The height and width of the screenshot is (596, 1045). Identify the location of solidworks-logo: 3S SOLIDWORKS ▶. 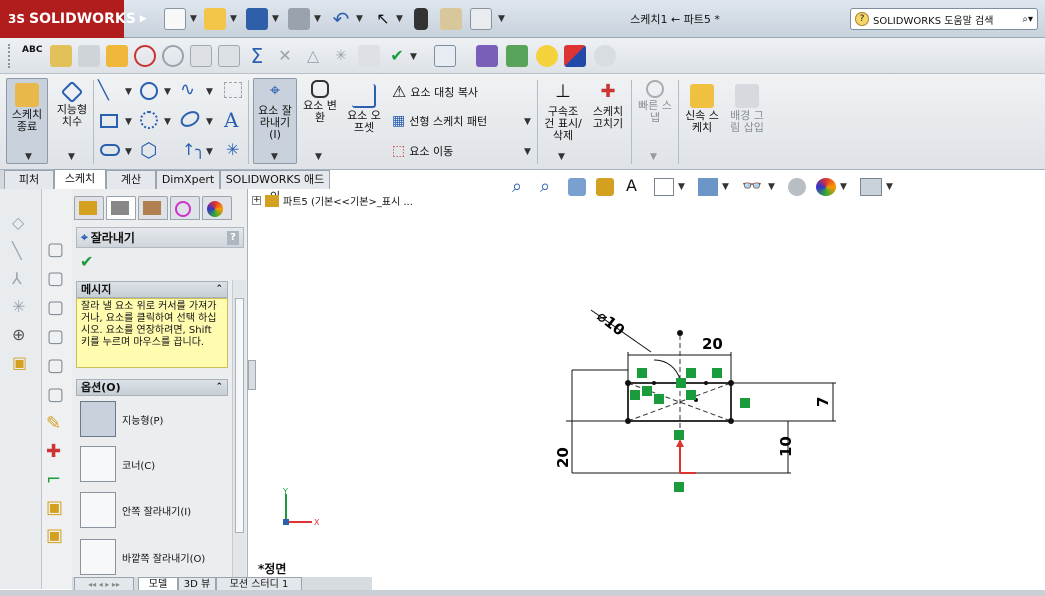
(73, 19).